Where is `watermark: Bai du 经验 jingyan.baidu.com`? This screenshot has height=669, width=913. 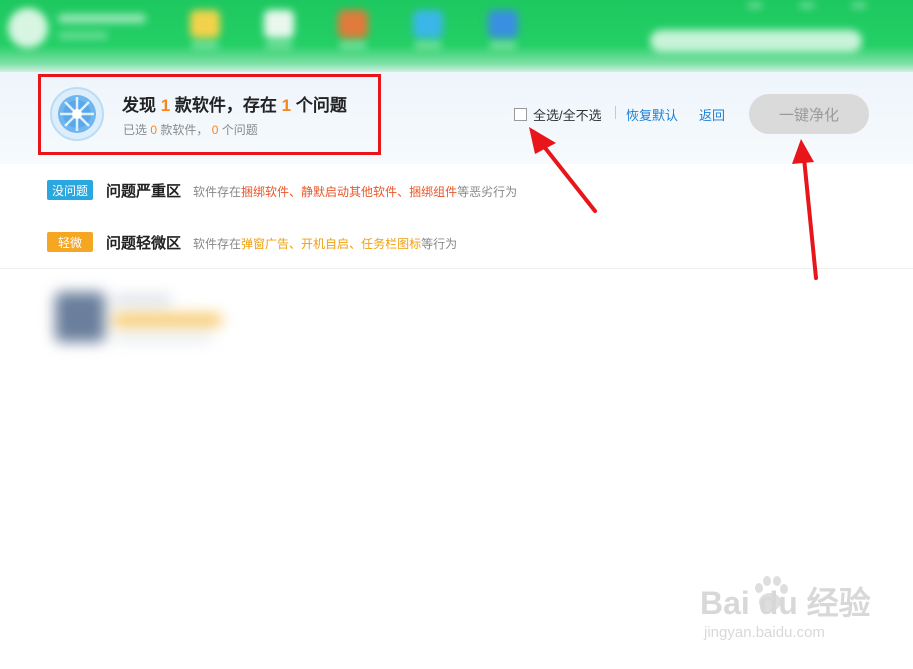
watermark: Bai du 经验 jingyan.baidu.com is located at coordinates (785, 612).